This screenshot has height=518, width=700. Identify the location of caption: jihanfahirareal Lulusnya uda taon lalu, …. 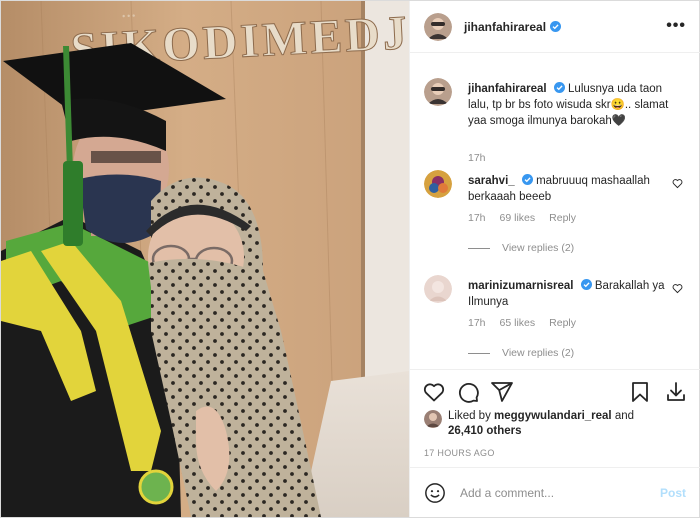
(556, 121).